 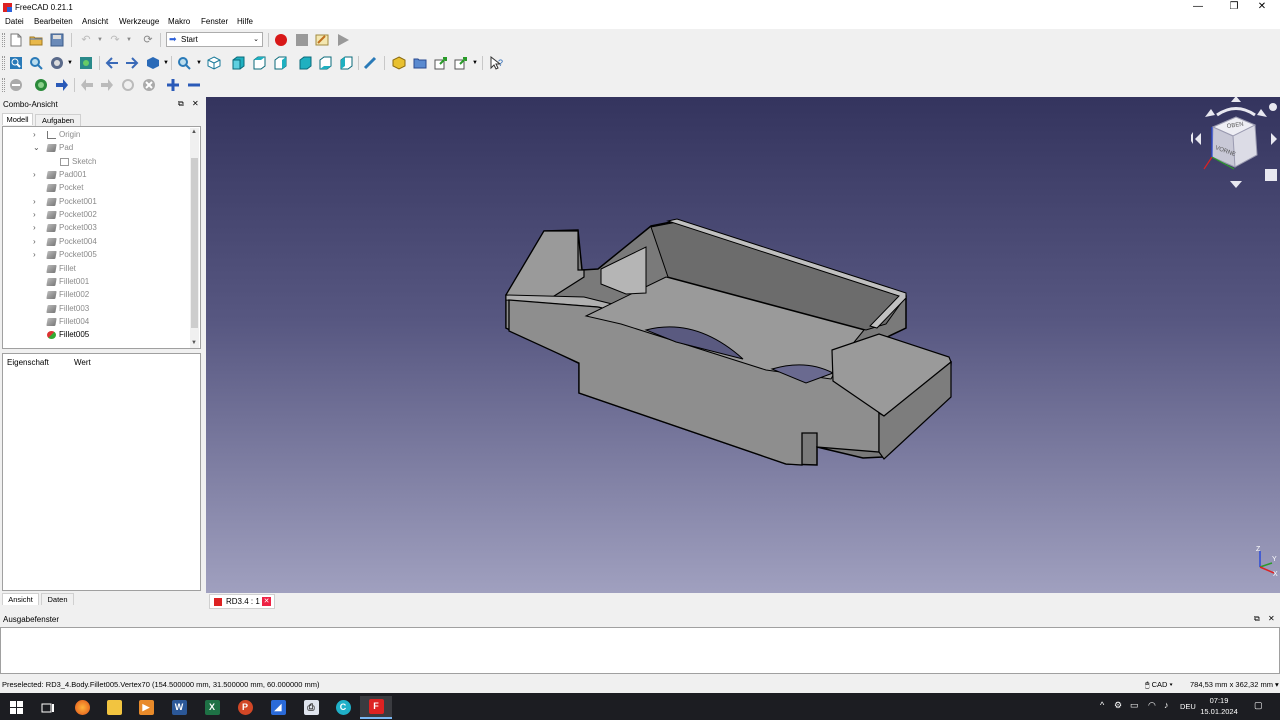 What do you see at coordinates (343, 40) in the screenshot?
I see `run-macro-icon` at bounding box center [343, 40].